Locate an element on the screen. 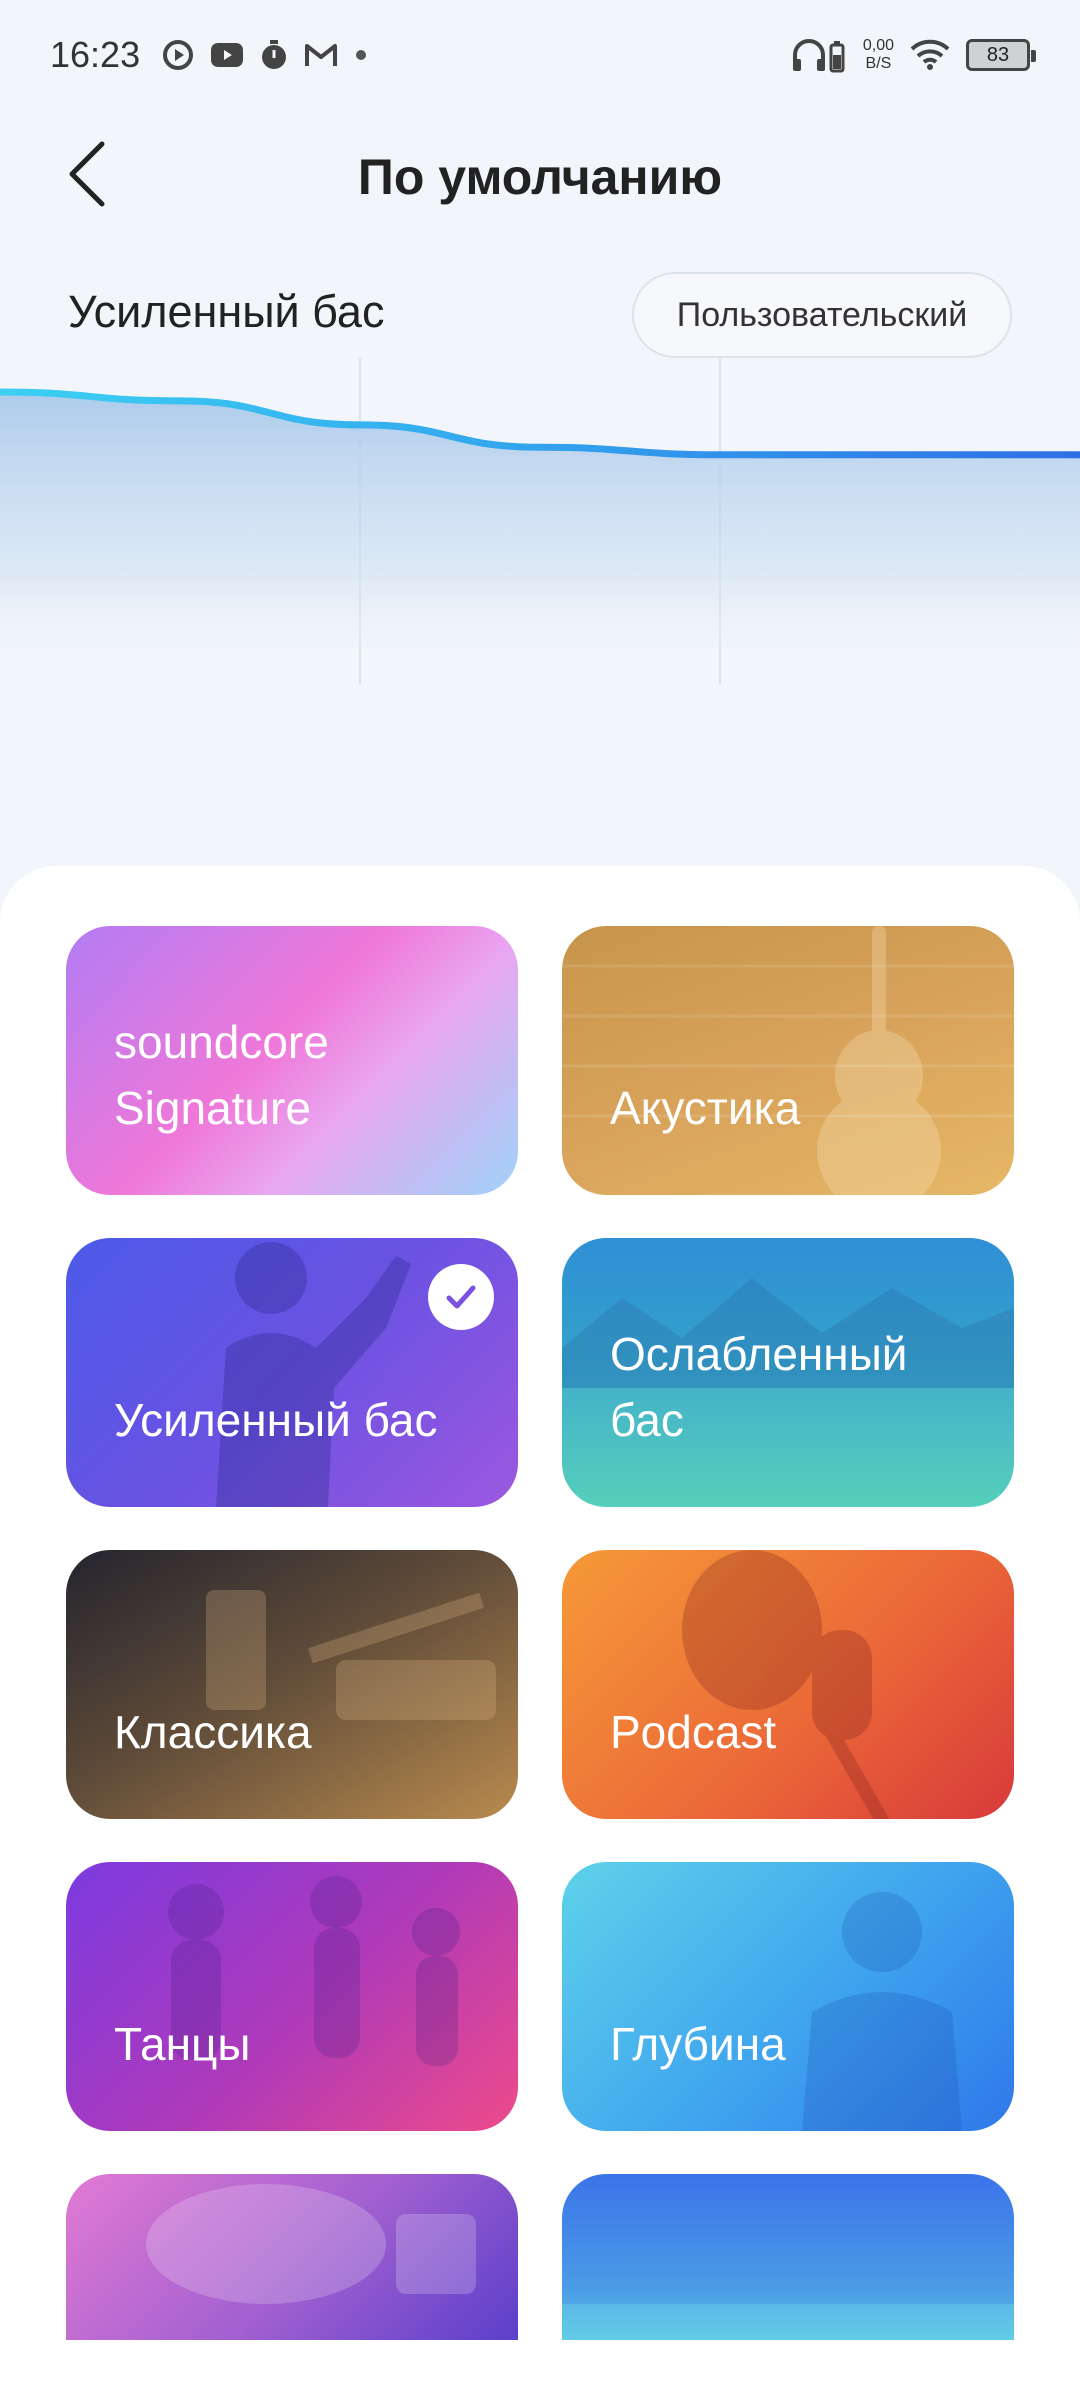 The width and height of the screenshot is (1080, 2400). gmail-icon is located at coordinates (321, 55).